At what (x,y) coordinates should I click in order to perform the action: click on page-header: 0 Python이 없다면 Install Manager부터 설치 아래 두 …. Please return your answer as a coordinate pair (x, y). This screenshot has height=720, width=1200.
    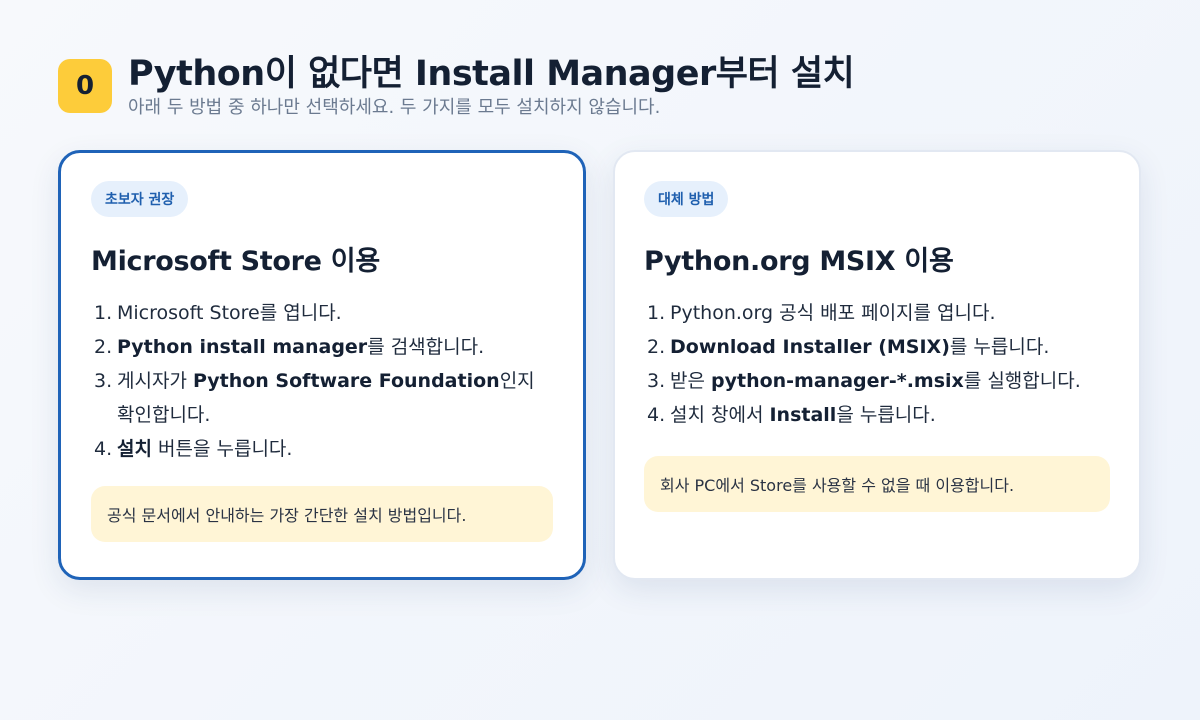
    Looking at the image, I should click on (609, 86).